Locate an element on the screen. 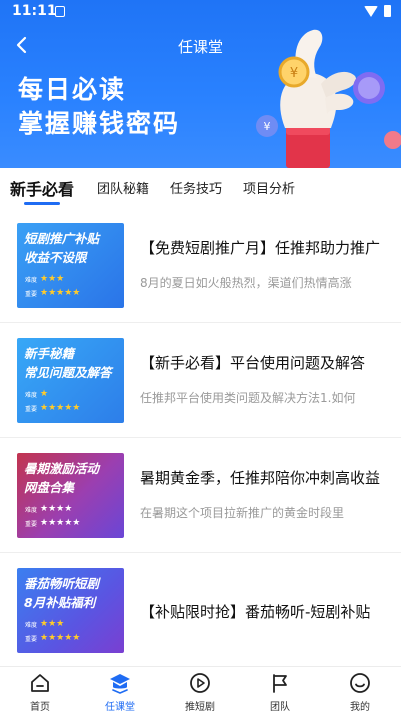 The image size is (401, 713). hero-headline-line1: 每日必读 is located at coordinates (72, 89).